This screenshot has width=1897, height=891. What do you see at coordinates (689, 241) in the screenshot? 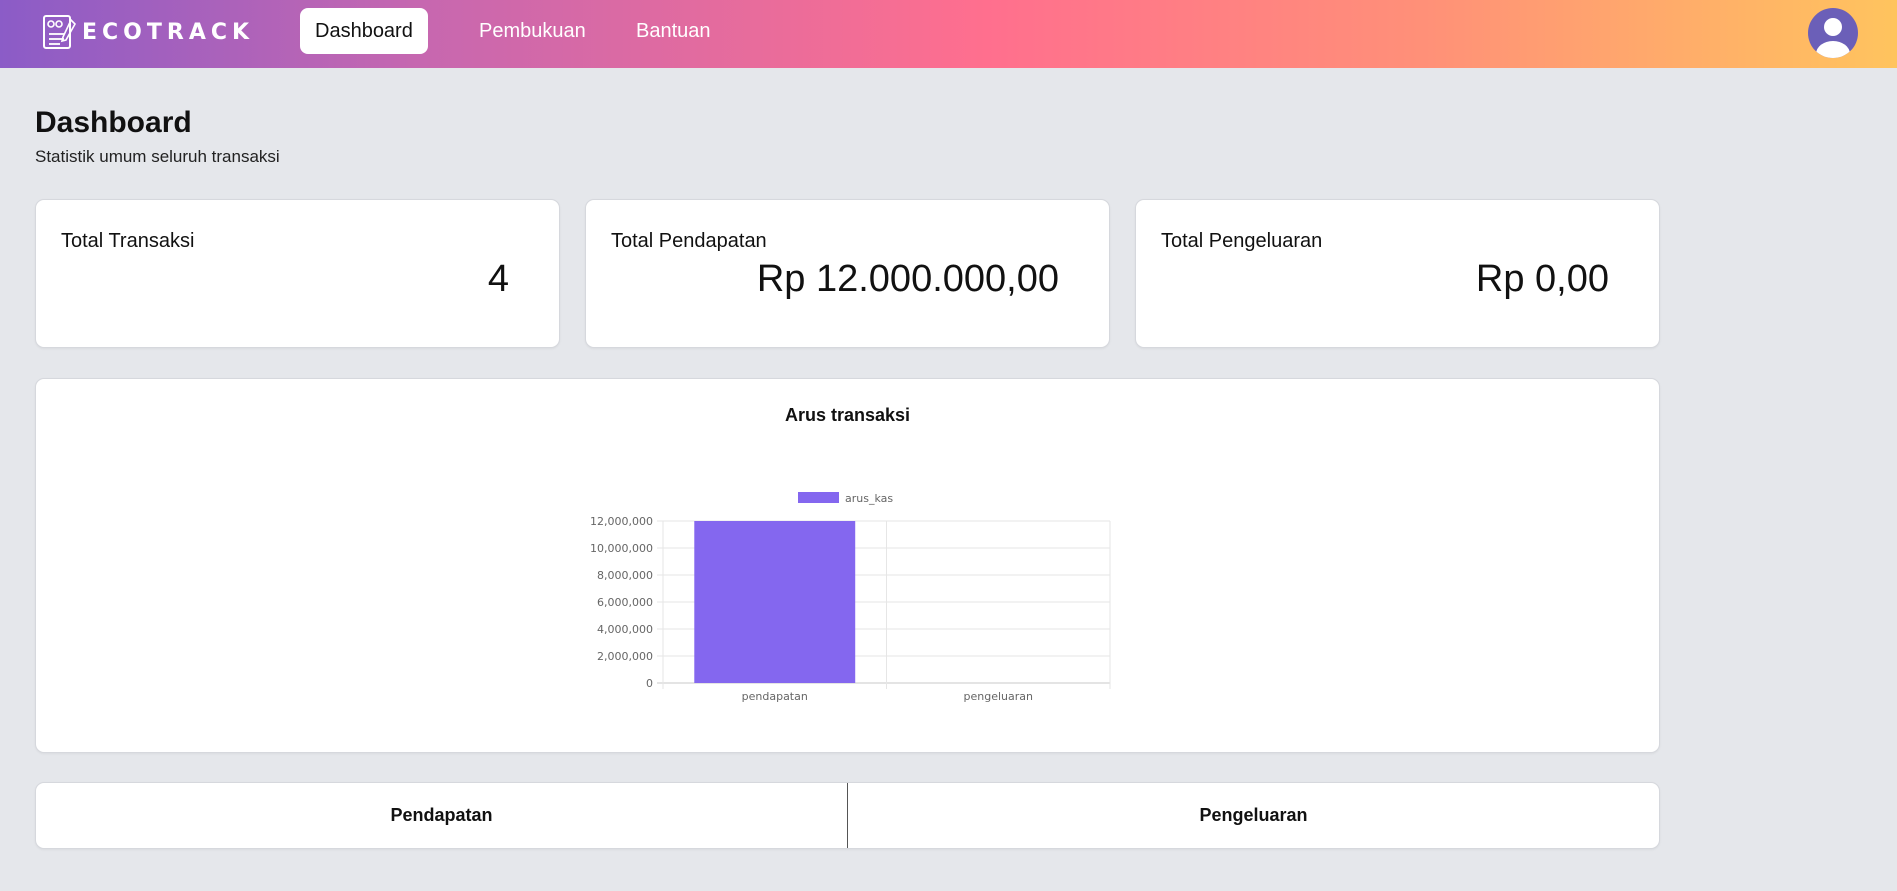
I see `stat-label: Total Pendapatan` at bounding box center [689, 241].